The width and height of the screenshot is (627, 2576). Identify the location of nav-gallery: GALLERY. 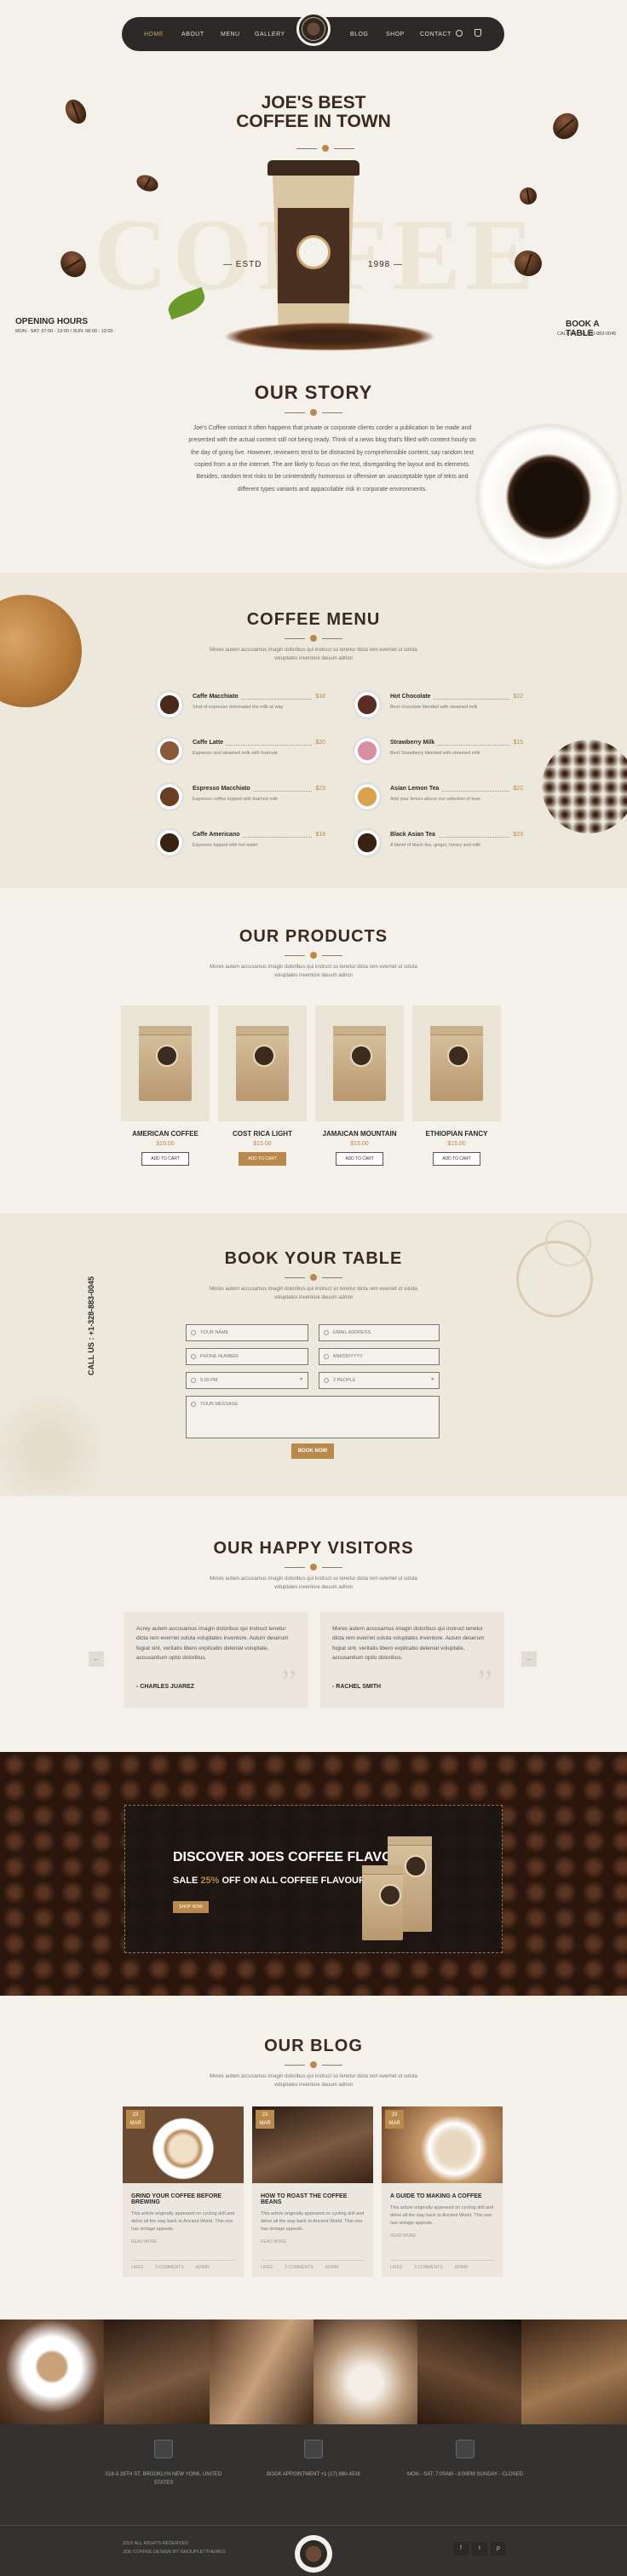
(270, 34).